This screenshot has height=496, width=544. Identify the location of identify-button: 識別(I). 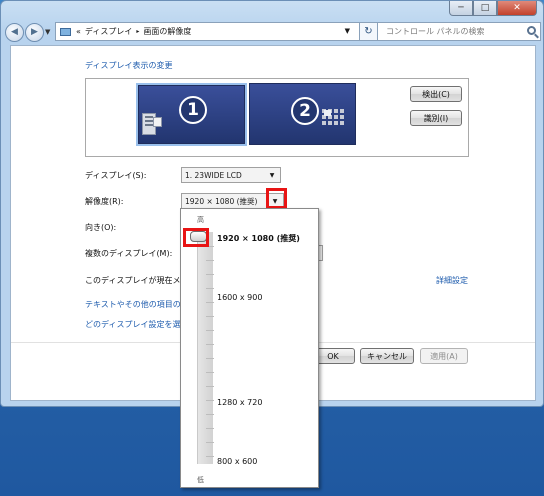
(436, 118).